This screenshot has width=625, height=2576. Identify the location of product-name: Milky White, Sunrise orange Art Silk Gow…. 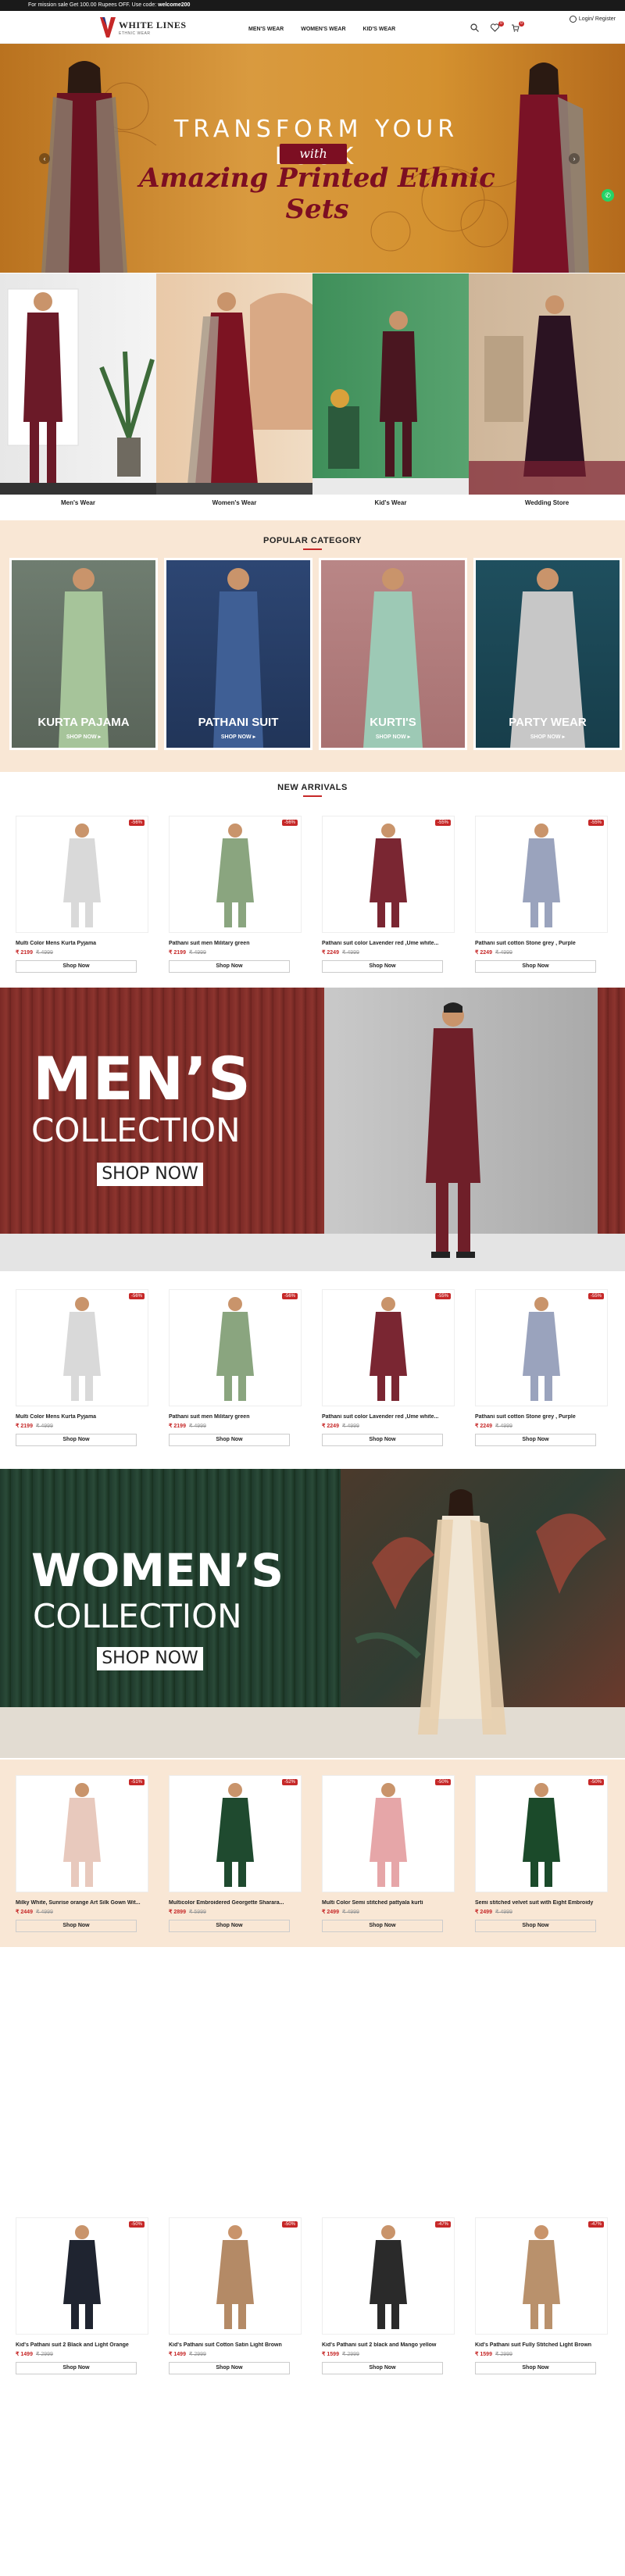
(82, 1903).